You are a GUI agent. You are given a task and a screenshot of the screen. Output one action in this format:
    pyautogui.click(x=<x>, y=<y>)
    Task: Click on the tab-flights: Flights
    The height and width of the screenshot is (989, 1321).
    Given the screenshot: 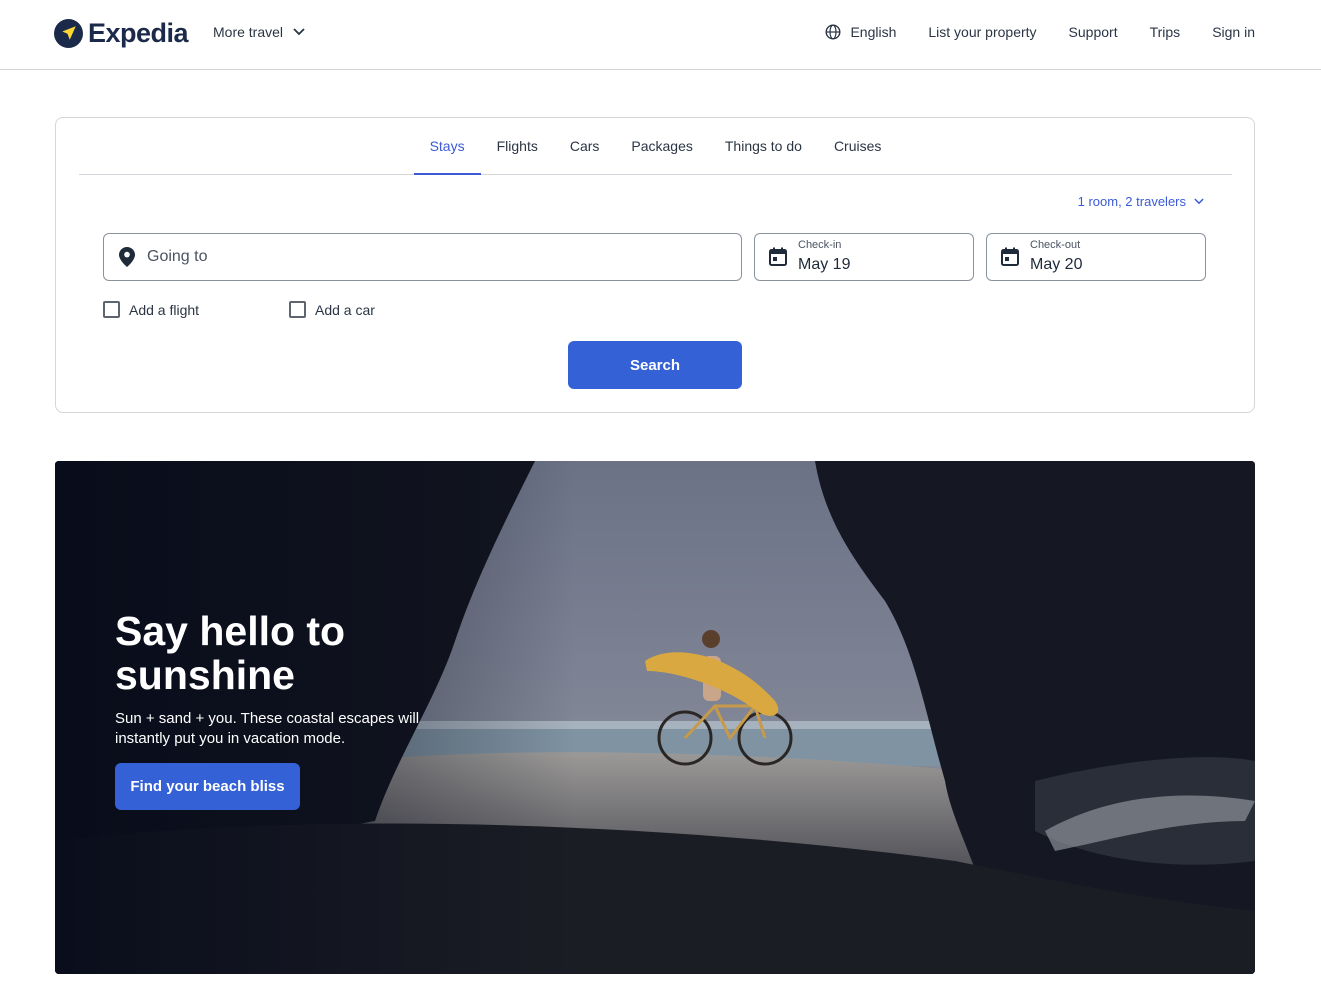 What is the action you would take?
    pyautogui.click(x=517, y=146)
    